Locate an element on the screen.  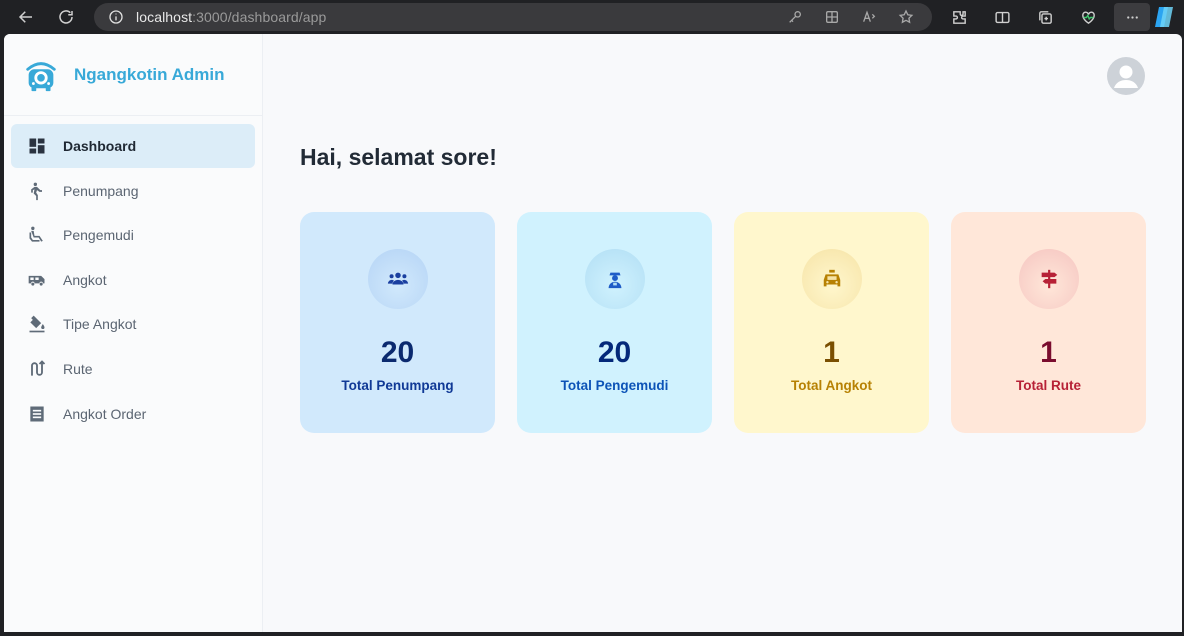
sidebar-item-label: Dashboard is located at coordinates (100, 146).